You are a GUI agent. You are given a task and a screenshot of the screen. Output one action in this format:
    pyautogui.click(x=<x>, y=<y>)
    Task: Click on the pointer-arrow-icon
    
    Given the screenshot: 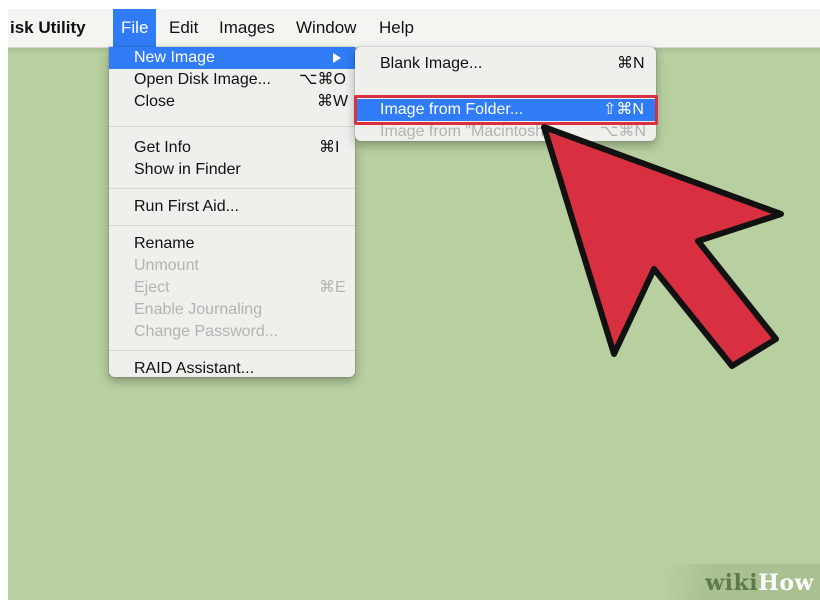 What is the action you would take?
    pyautogui.click(x=662, y=246)
    